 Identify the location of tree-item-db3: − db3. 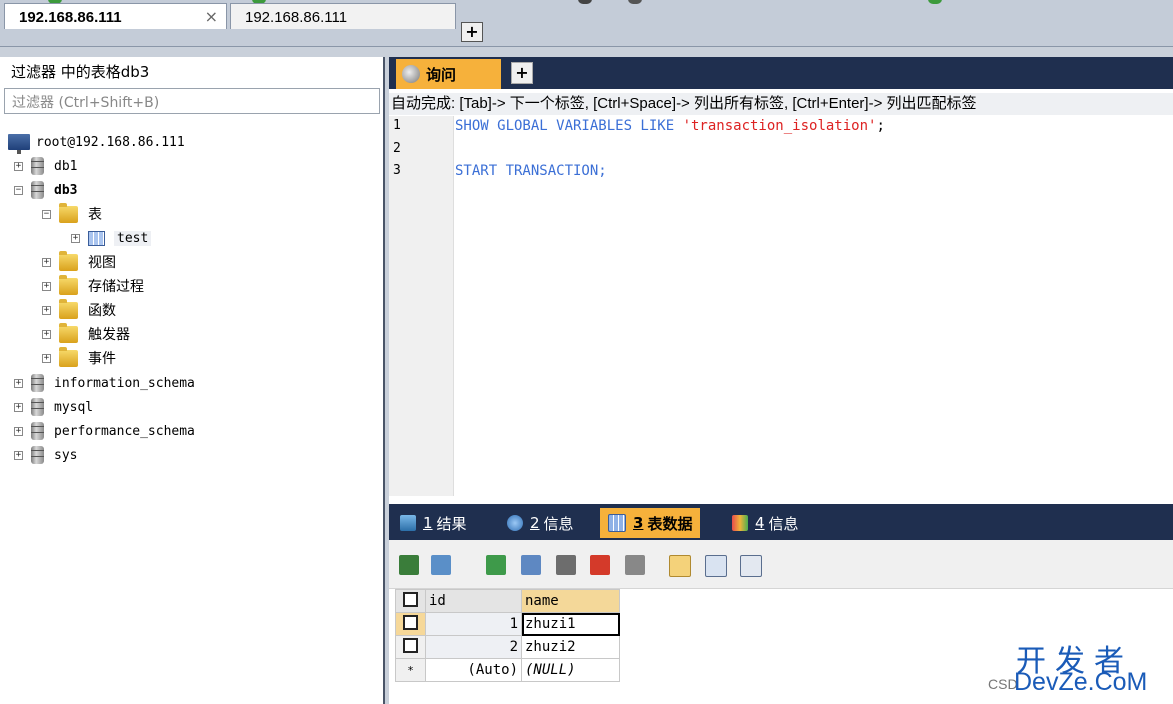
(45, 190).